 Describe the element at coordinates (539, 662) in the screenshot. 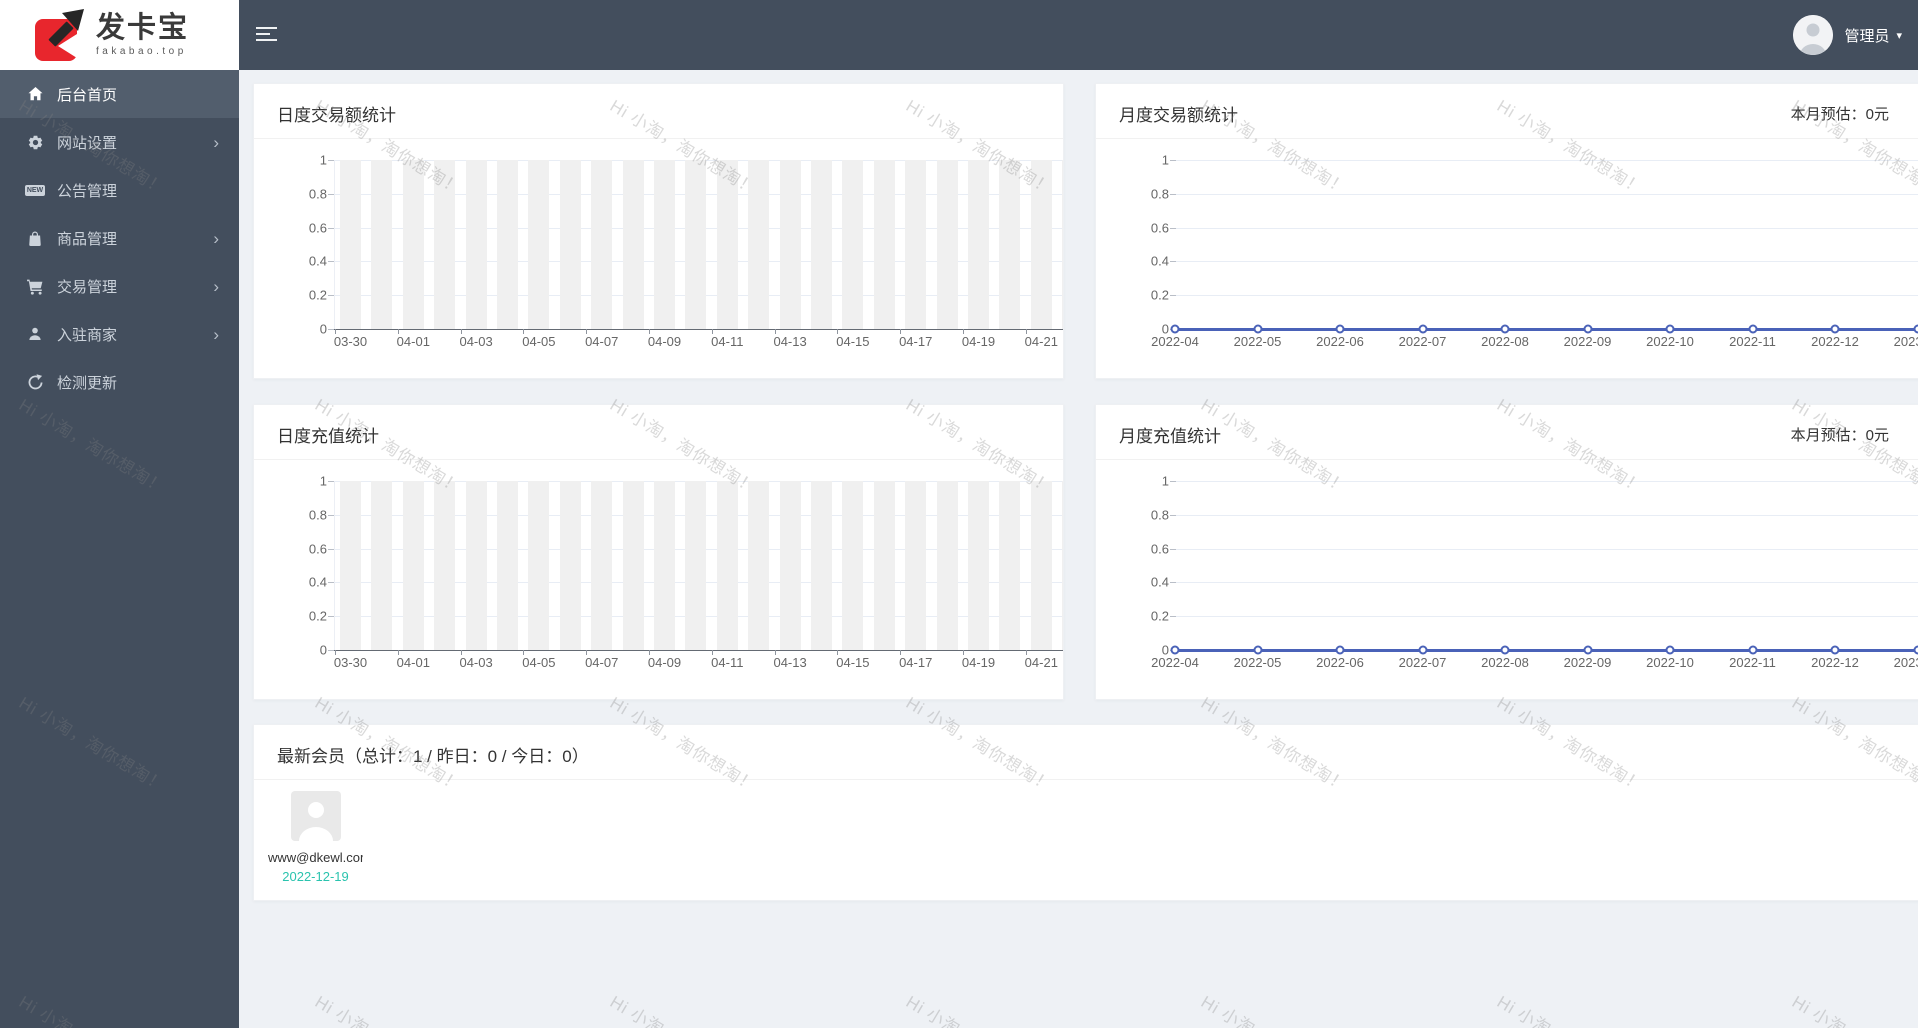

I see `x-axis-tick-label: 04-05` at that location.